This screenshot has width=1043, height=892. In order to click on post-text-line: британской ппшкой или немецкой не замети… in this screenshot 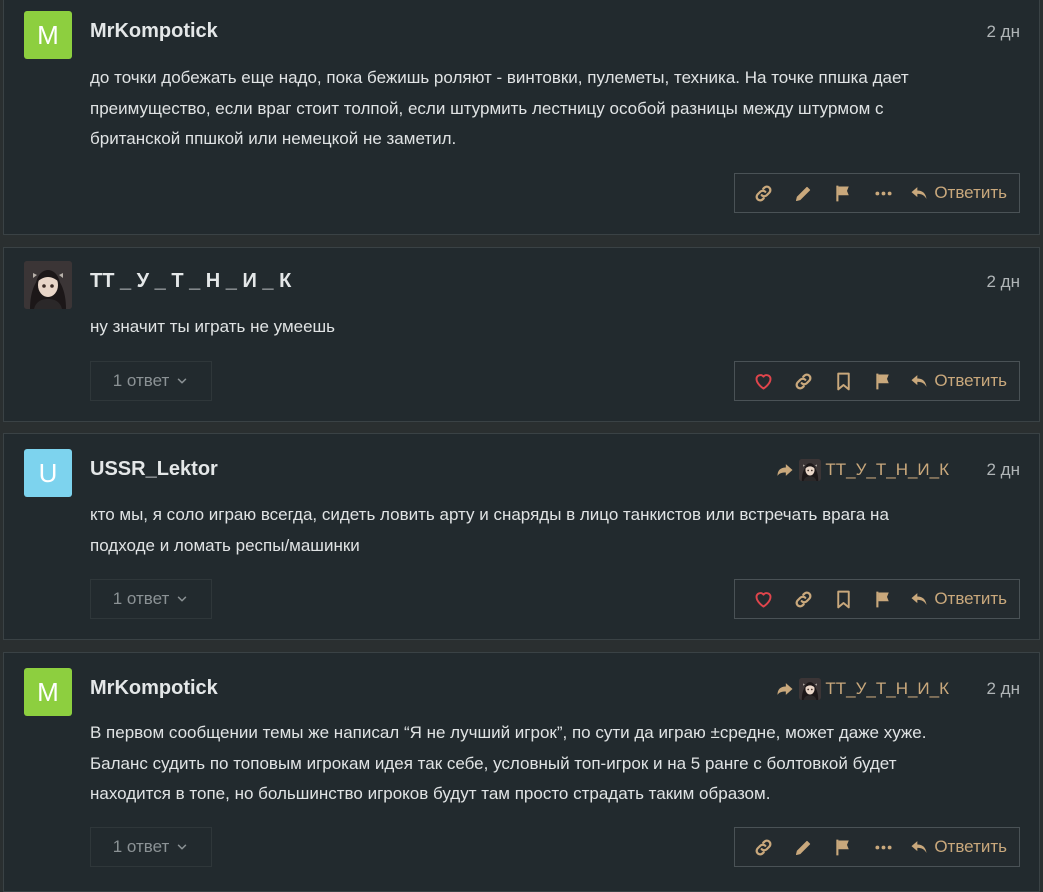, I will do `click(273, 138)`.